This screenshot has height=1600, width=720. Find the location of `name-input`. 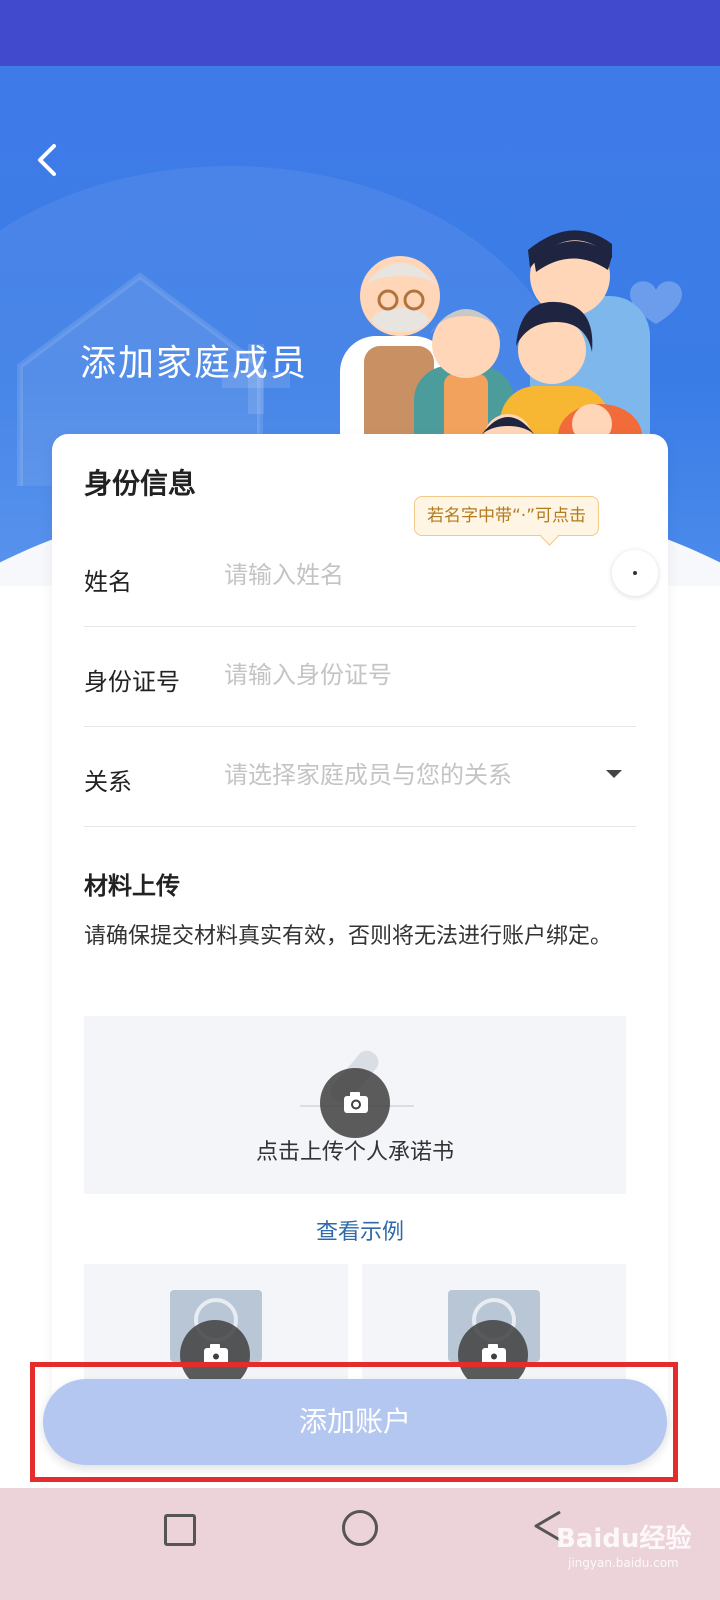

name-input is located at coordinates (394, 575).